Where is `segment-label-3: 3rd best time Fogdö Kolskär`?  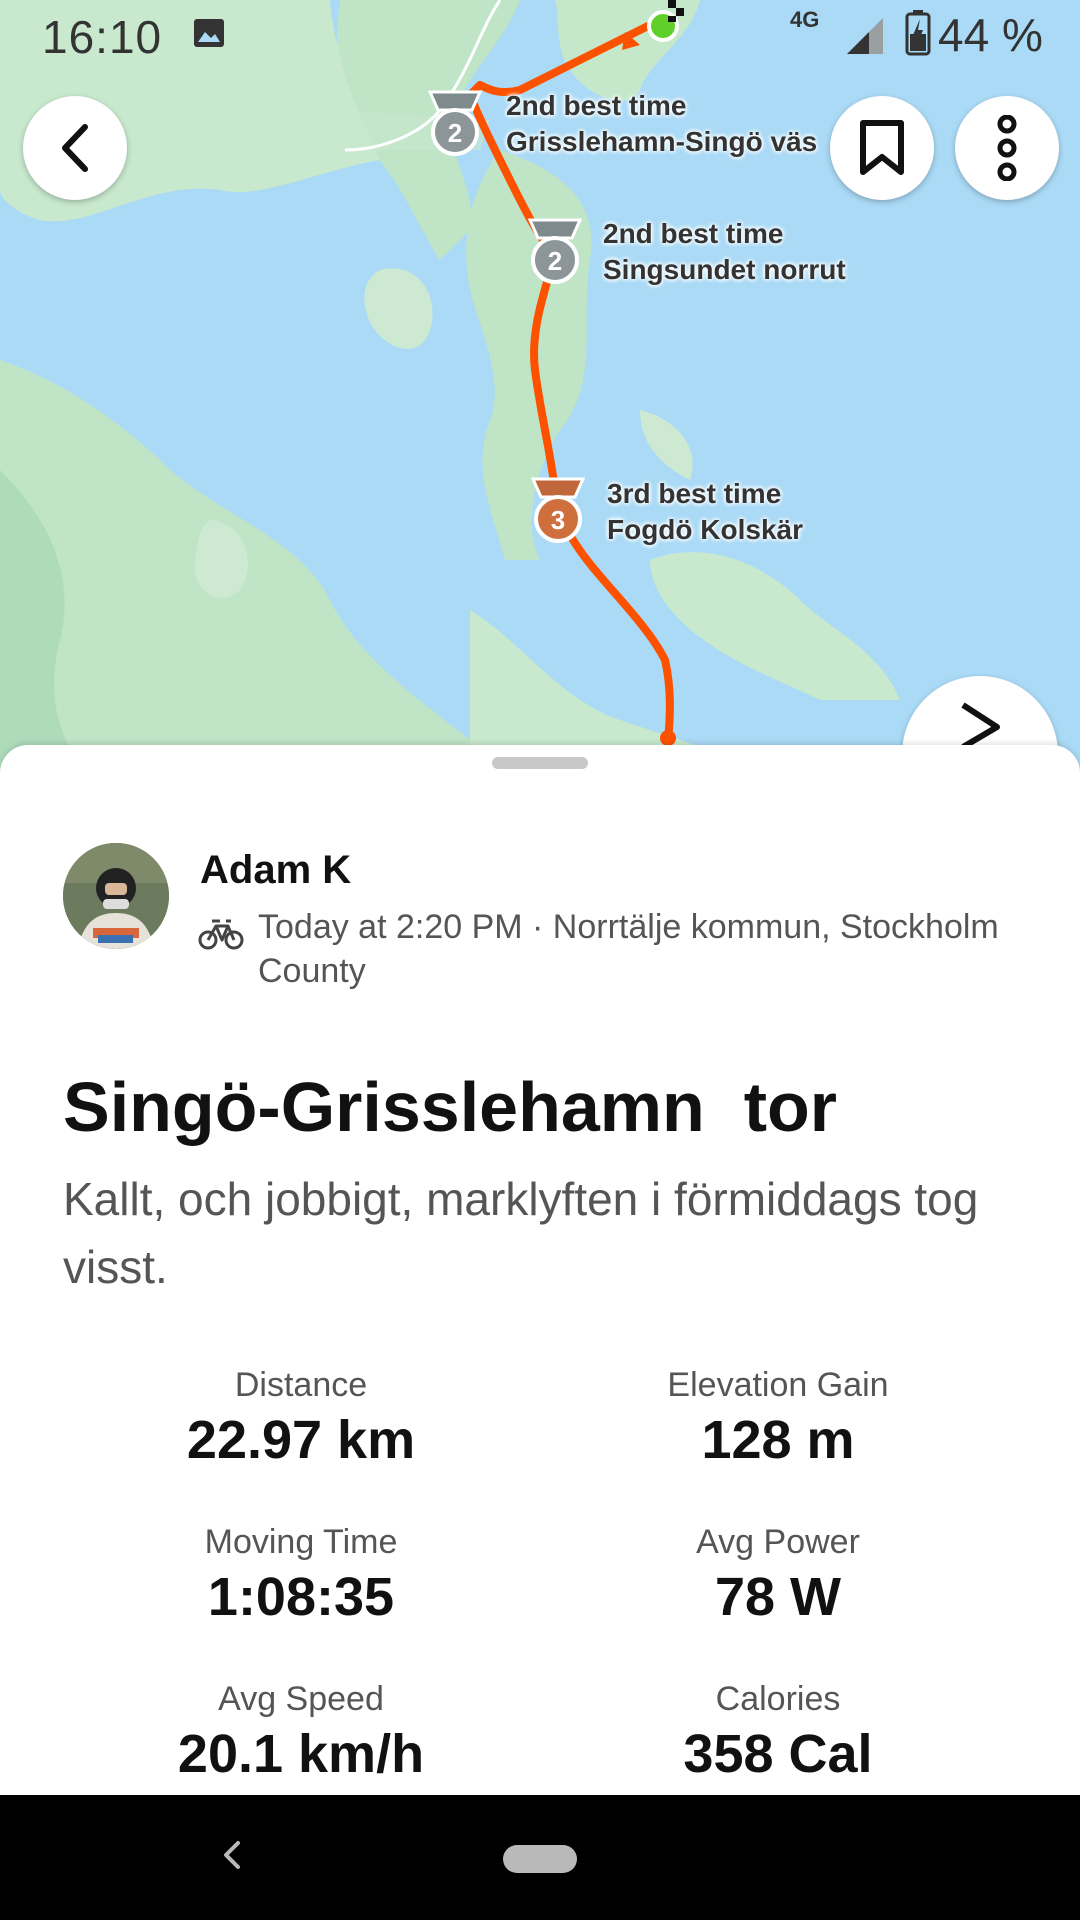
segment-label-3: 3rd best time Fogdö Kolskär is located at coordinates (705, 512).